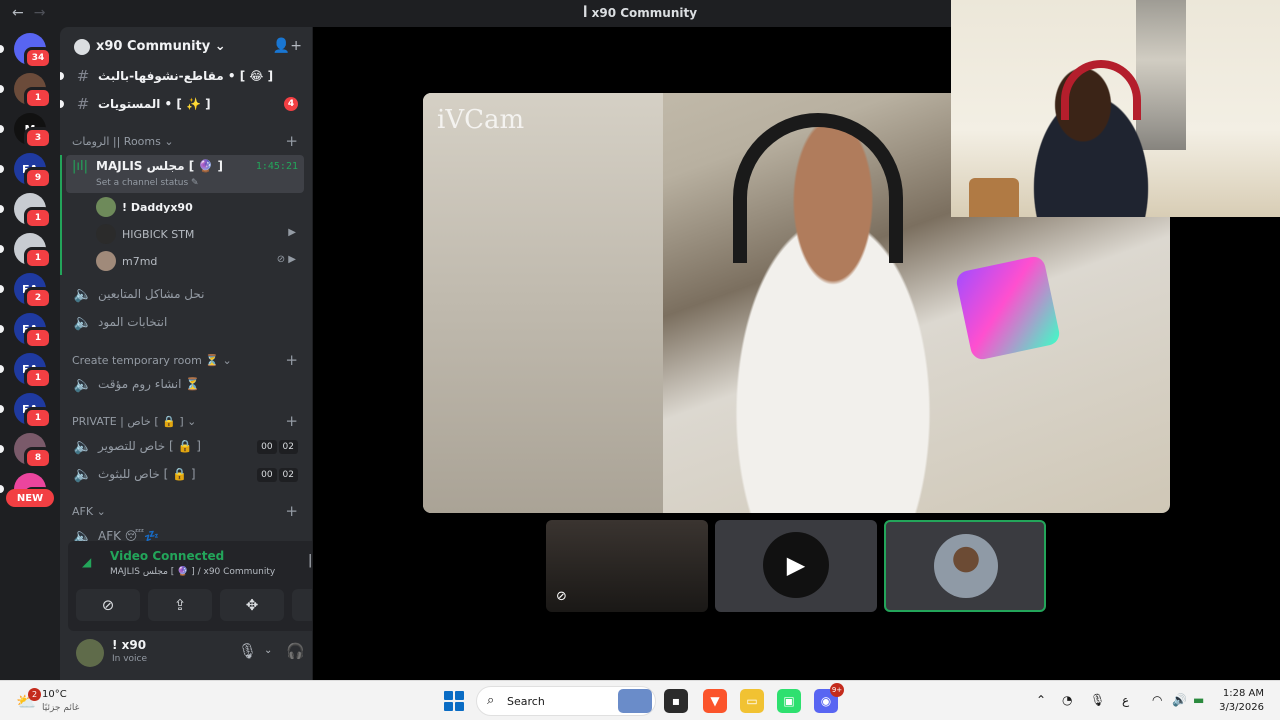  Describe the element at coordinates (192, 572) in the screenshot. I see `connected-channel: MAJLIS مجلس [ 🔮 ] / x90 Community` at that location.